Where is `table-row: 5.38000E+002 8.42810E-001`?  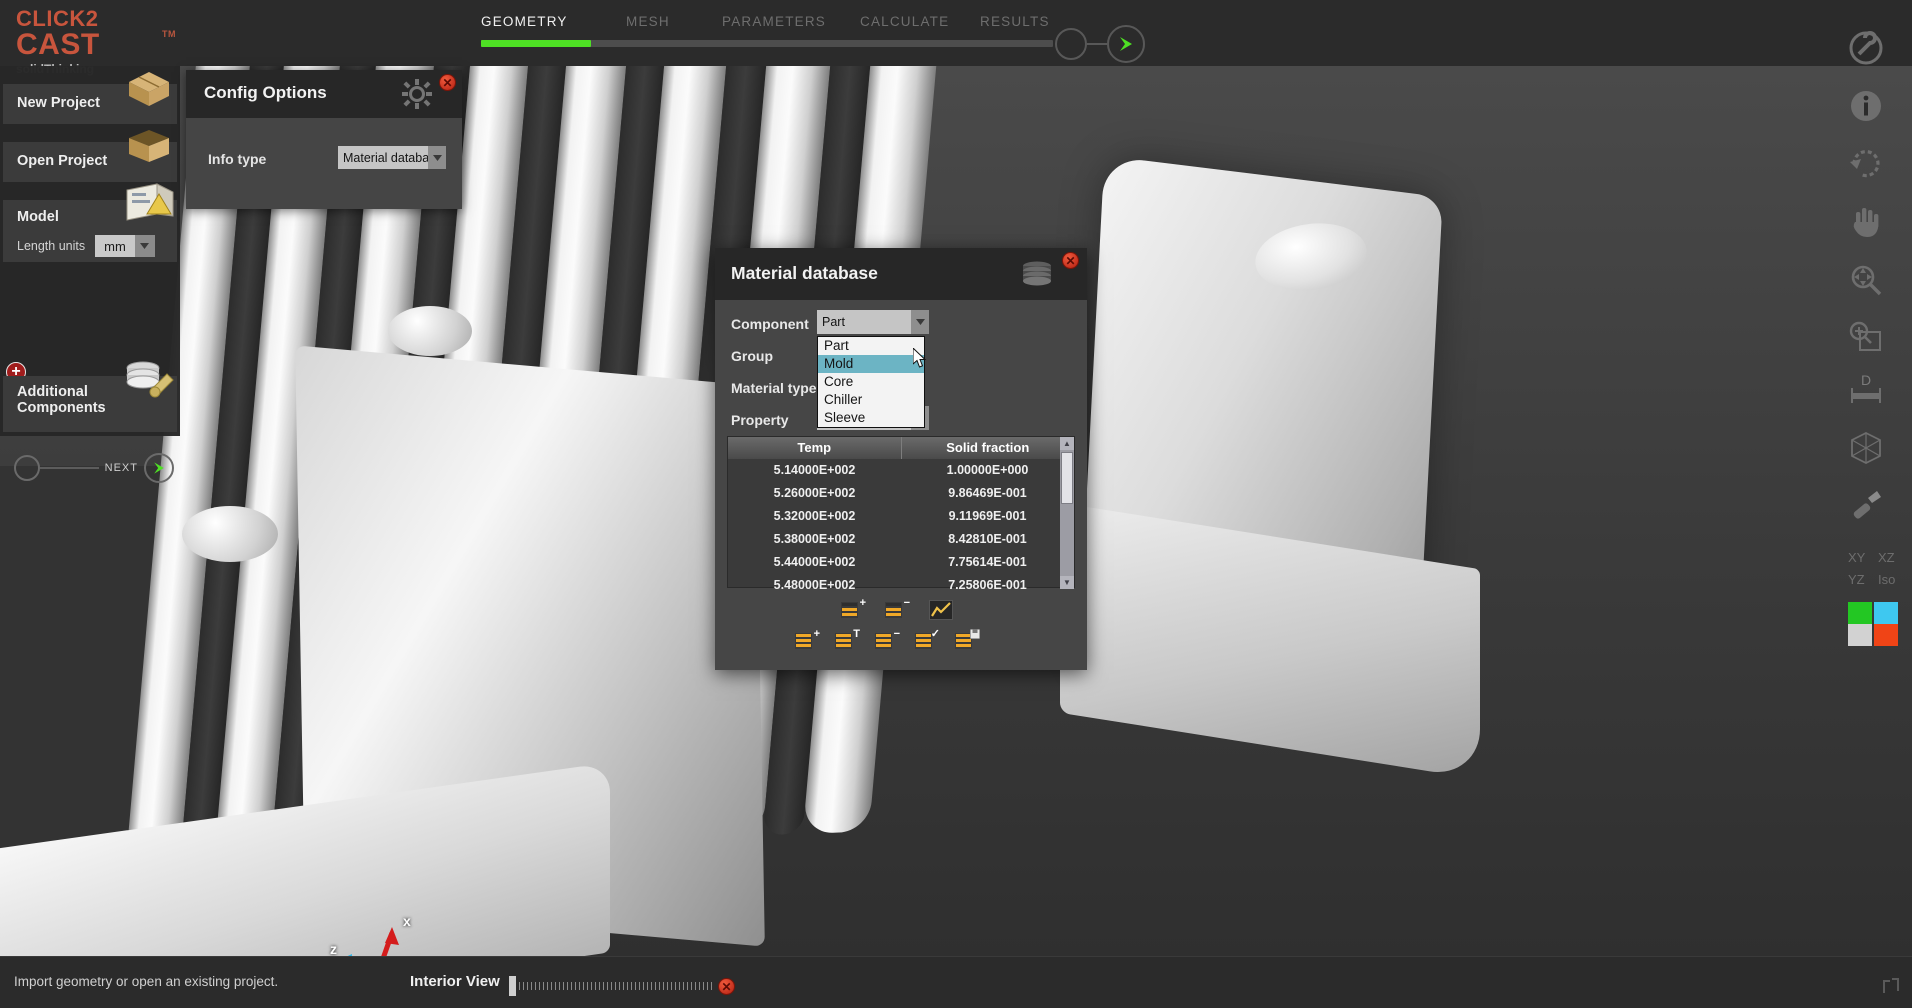
table-row: 5.38000E+002 8.42810E-001 is located at coordinates (901, 539).